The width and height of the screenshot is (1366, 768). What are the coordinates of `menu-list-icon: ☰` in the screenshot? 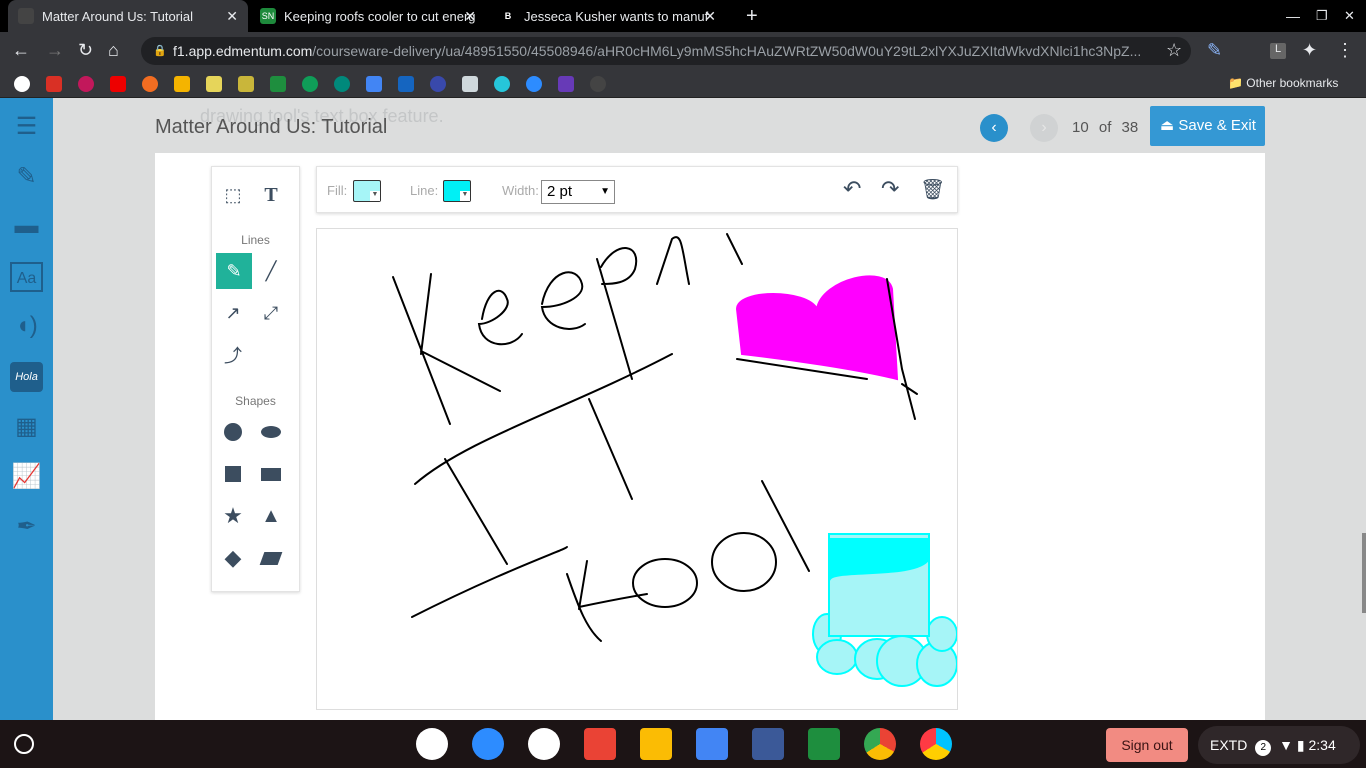 It's located at (26, 127).